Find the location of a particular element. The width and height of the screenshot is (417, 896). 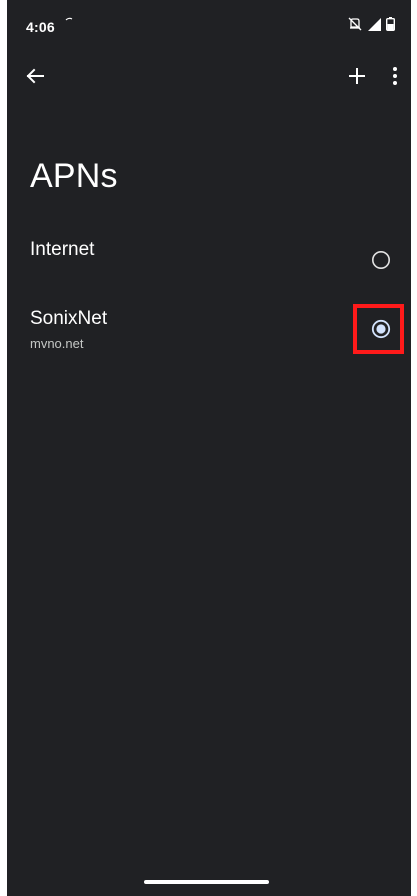

vibrate-off-icon is located at coordinates (355, 24).